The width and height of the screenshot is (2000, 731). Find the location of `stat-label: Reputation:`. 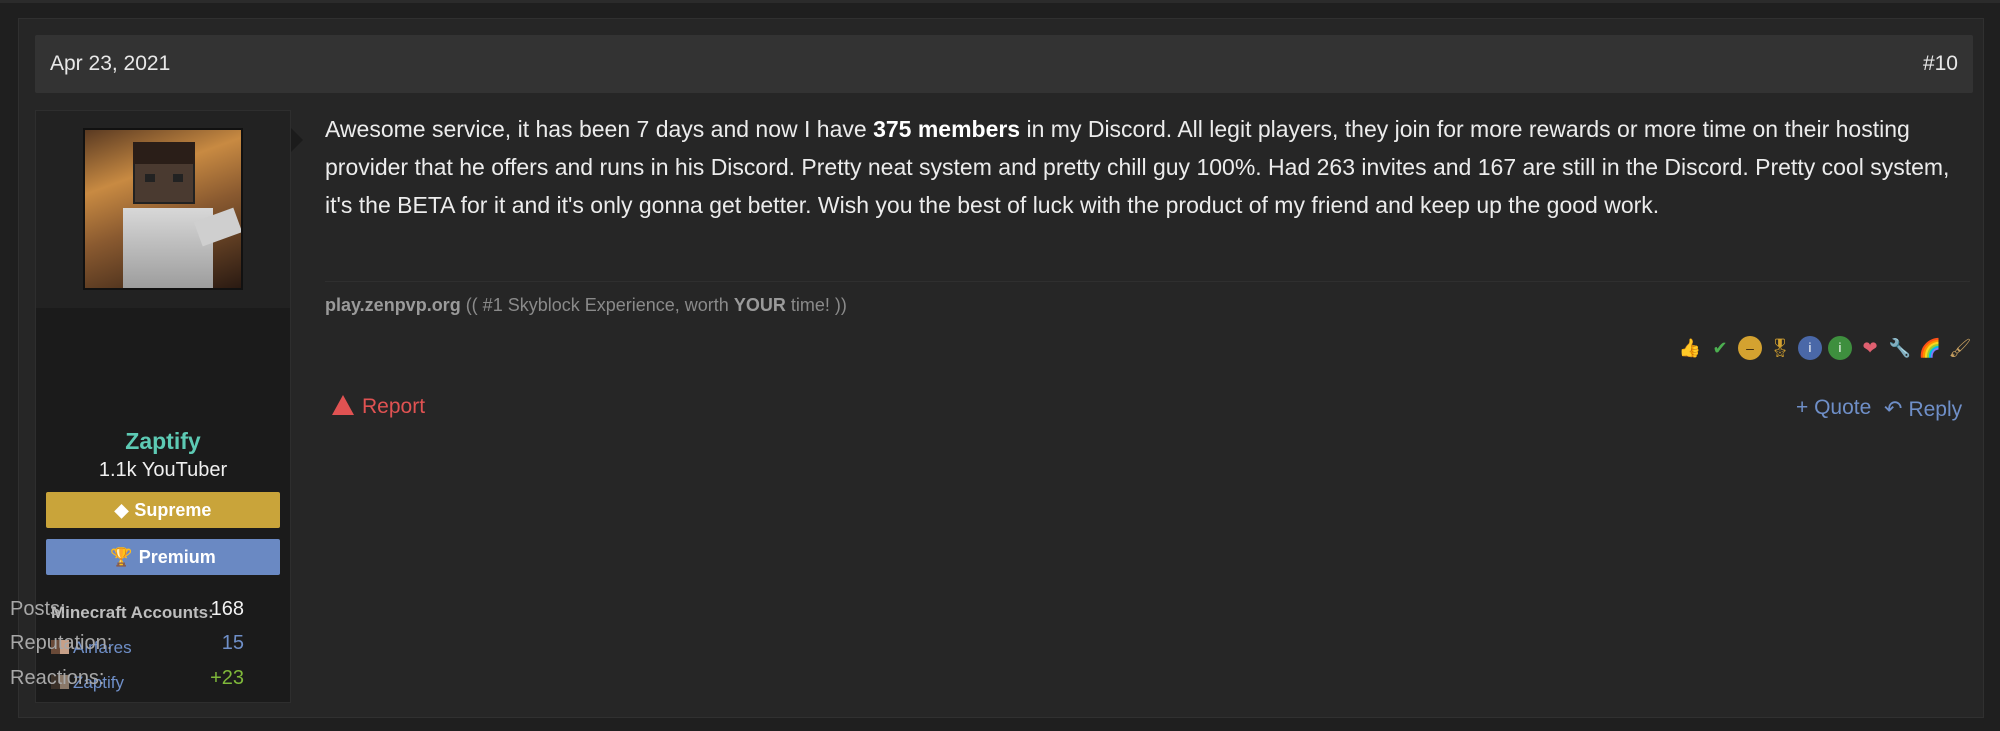

stat-label: Reputation: is located at coordinates (61, 643).